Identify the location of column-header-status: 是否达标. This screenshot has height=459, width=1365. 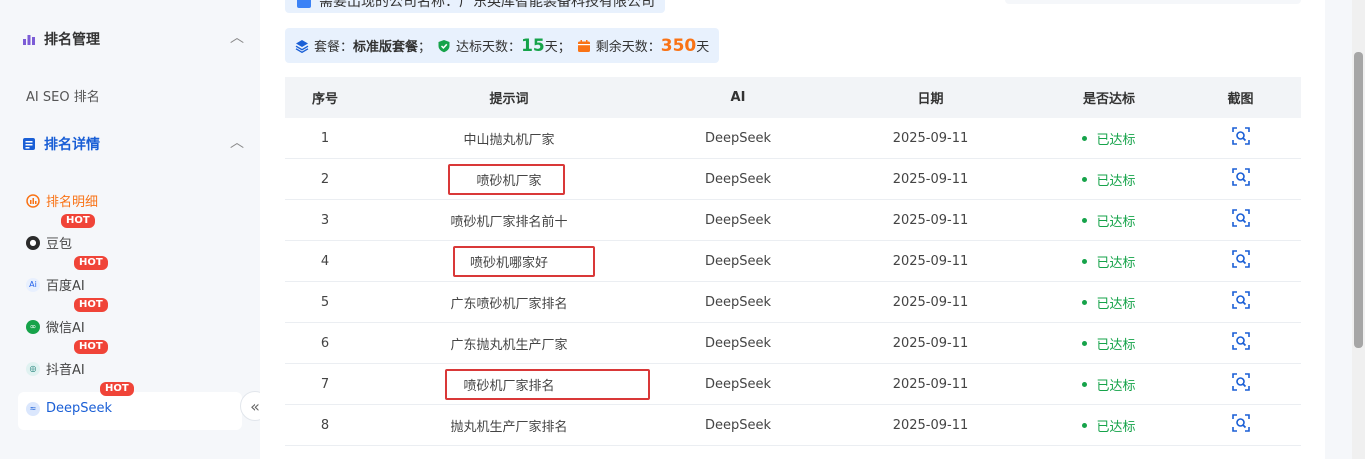
(1108, 99).